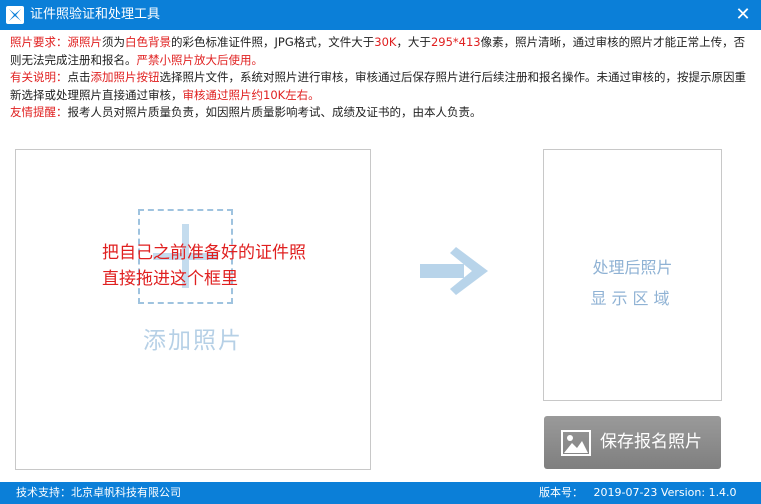 The width and height of the screenshot is (761, 504). I want to click on app-logo-icon, so click(15, 15).